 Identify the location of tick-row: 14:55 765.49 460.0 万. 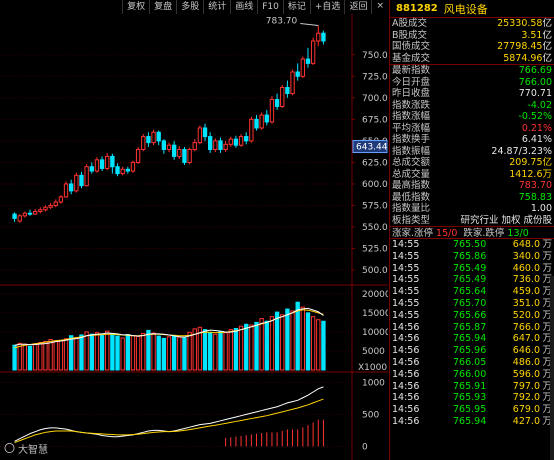
(472, 269).